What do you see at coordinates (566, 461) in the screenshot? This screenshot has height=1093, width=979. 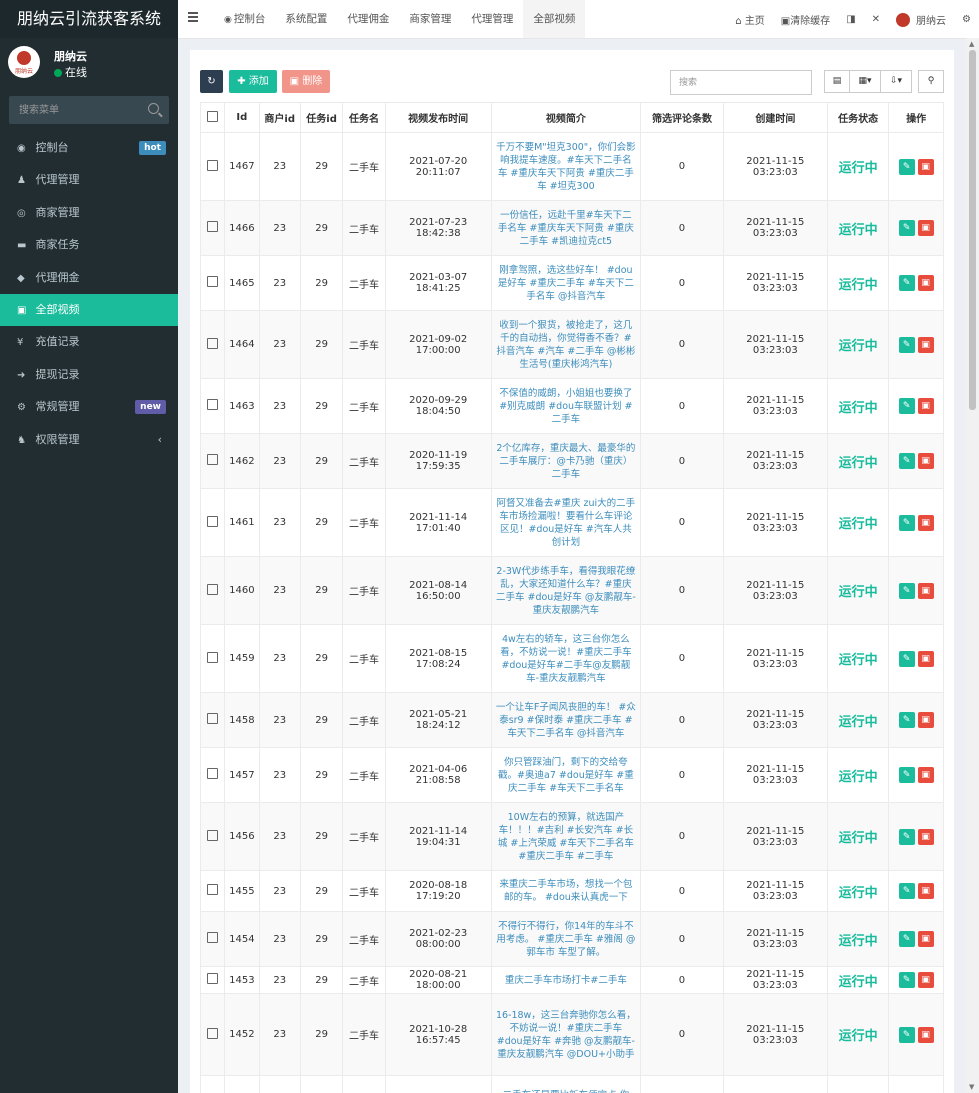 I see `cell-intro: 2个亿库存，重庆最大、最豪华的二手车展厅：@卡乃驰（重庆）二手车` at bounding box center [566, 461].